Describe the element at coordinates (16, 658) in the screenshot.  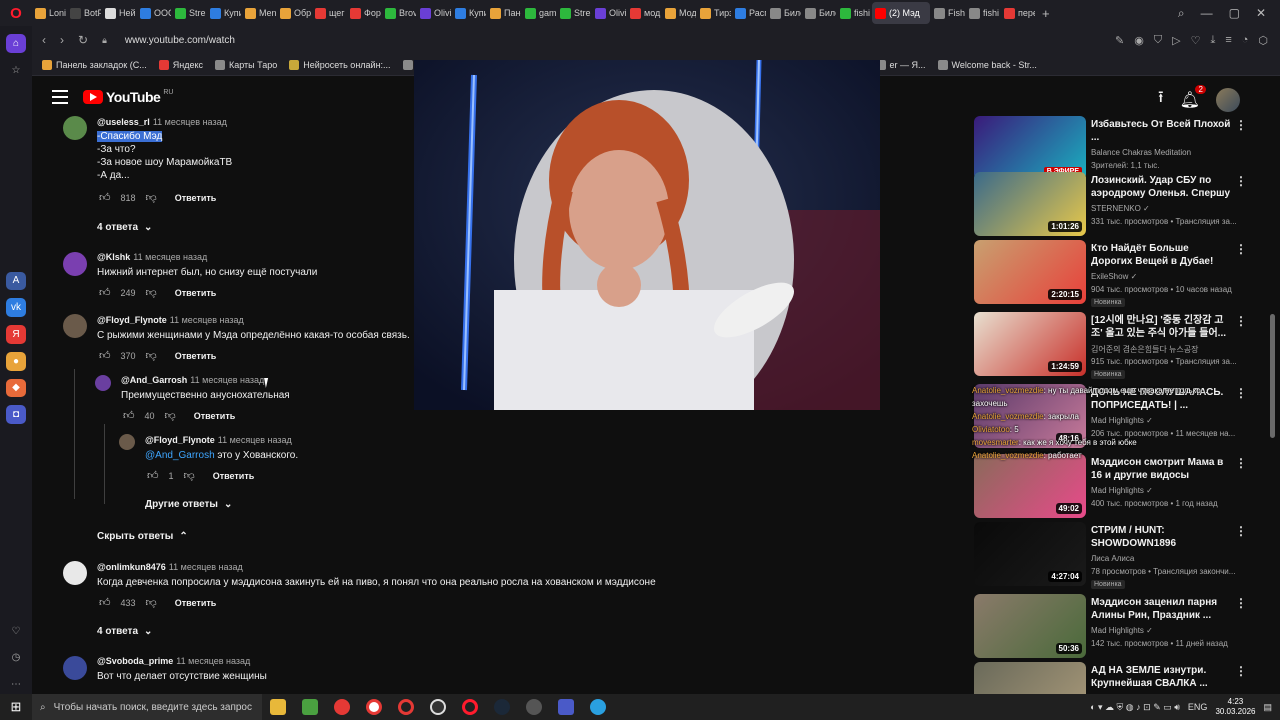
I see `history-icon: ◷` at that location.